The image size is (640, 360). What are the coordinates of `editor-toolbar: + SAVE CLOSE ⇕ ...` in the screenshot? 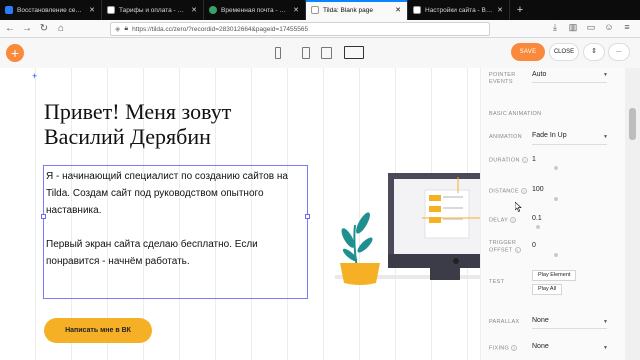 It's located at (320, 53).